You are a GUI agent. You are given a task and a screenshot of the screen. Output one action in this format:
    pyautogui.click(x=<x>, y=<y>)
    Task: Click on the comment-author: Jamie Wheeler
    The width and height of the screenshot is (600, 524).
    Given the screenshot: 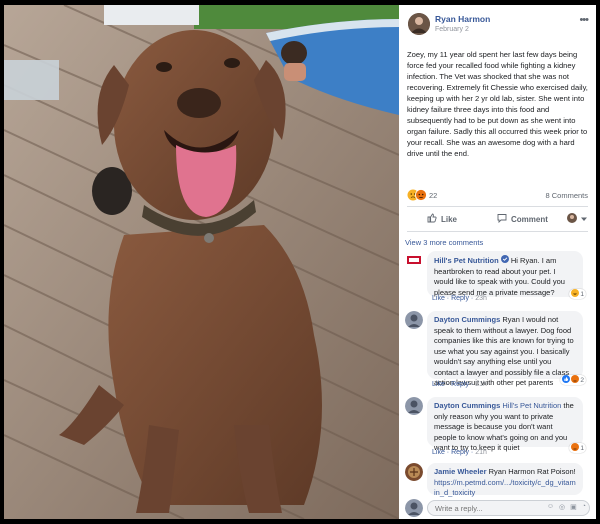 What is the action you would take?
    pyautogui.click(x=460, y=471)
    